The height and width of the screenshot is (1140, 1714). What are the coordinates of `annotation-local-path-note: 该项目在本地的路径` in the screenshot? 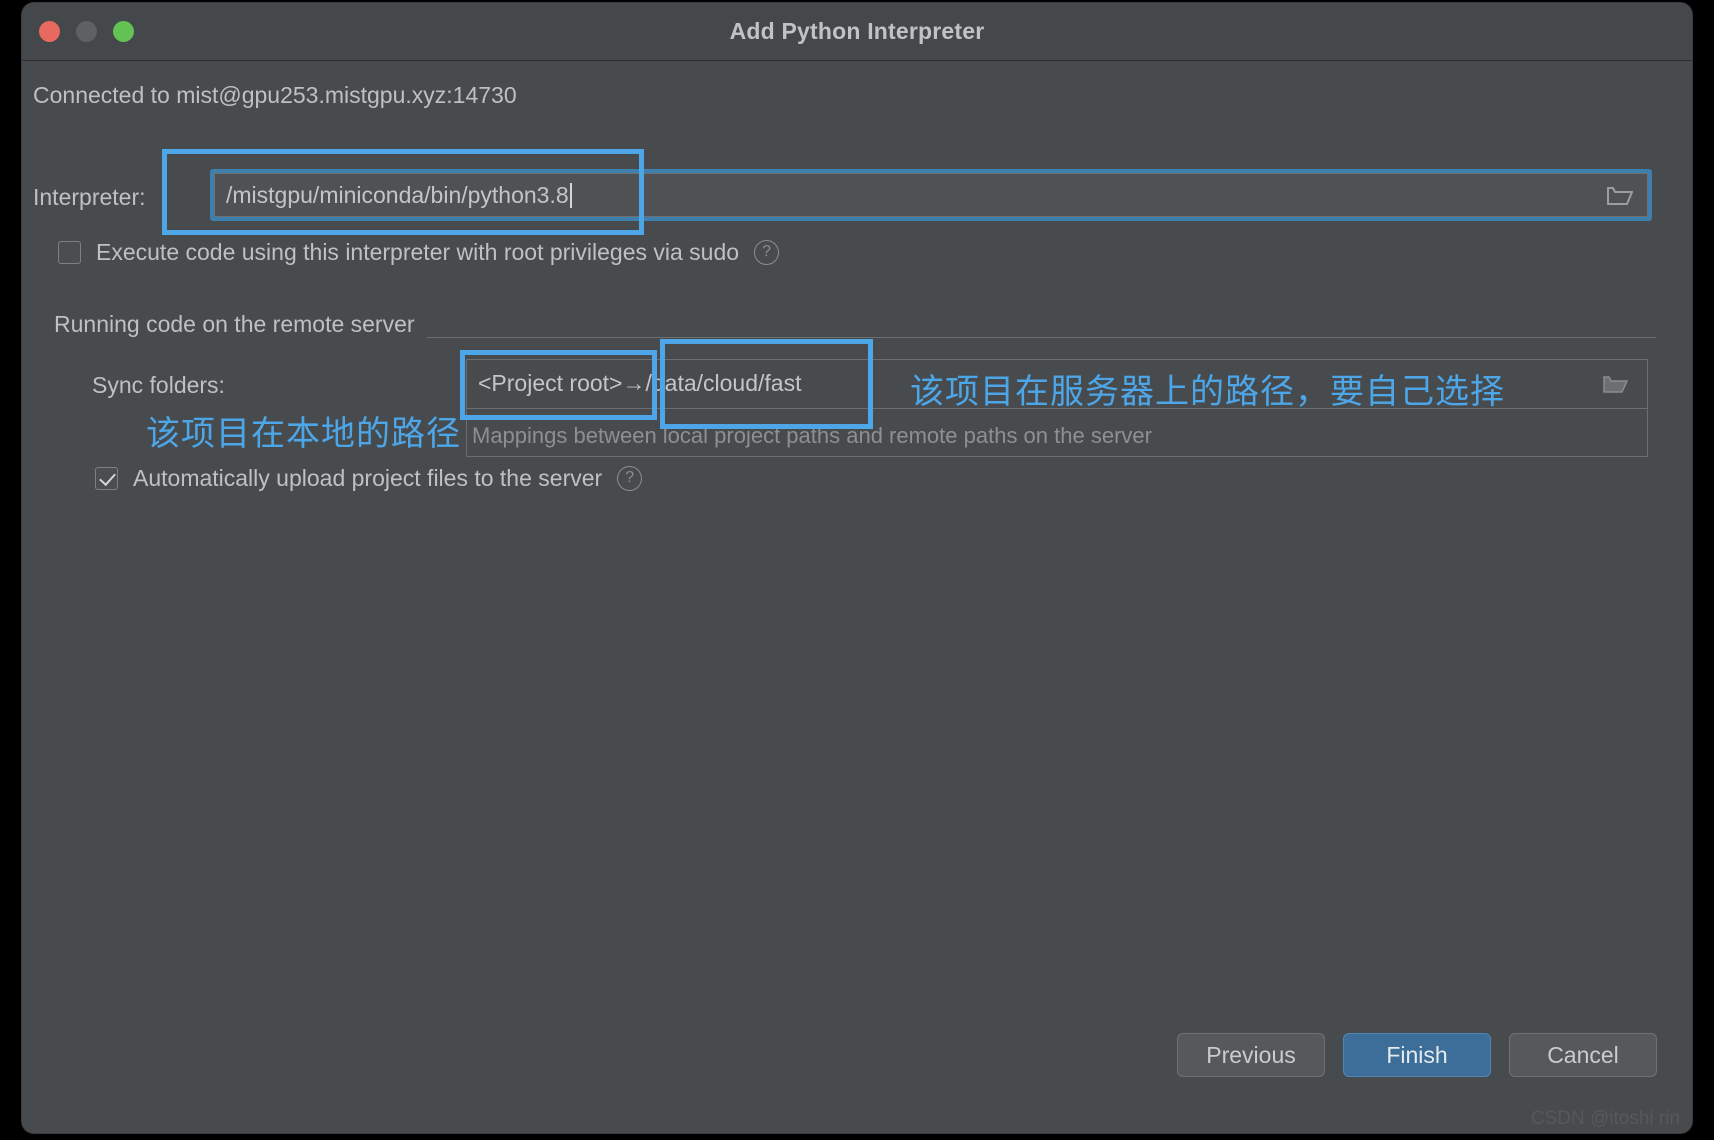 It's located at (303, 434).